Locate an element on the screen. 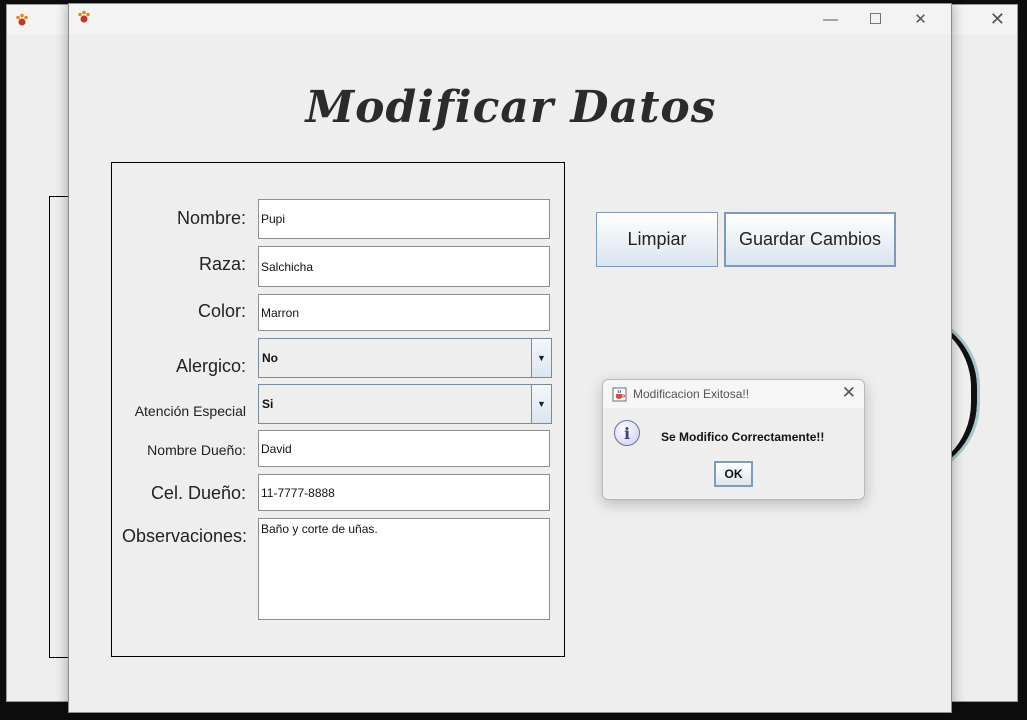  titlebar: — ☐ ✕ is located at coordinates (510, 19).